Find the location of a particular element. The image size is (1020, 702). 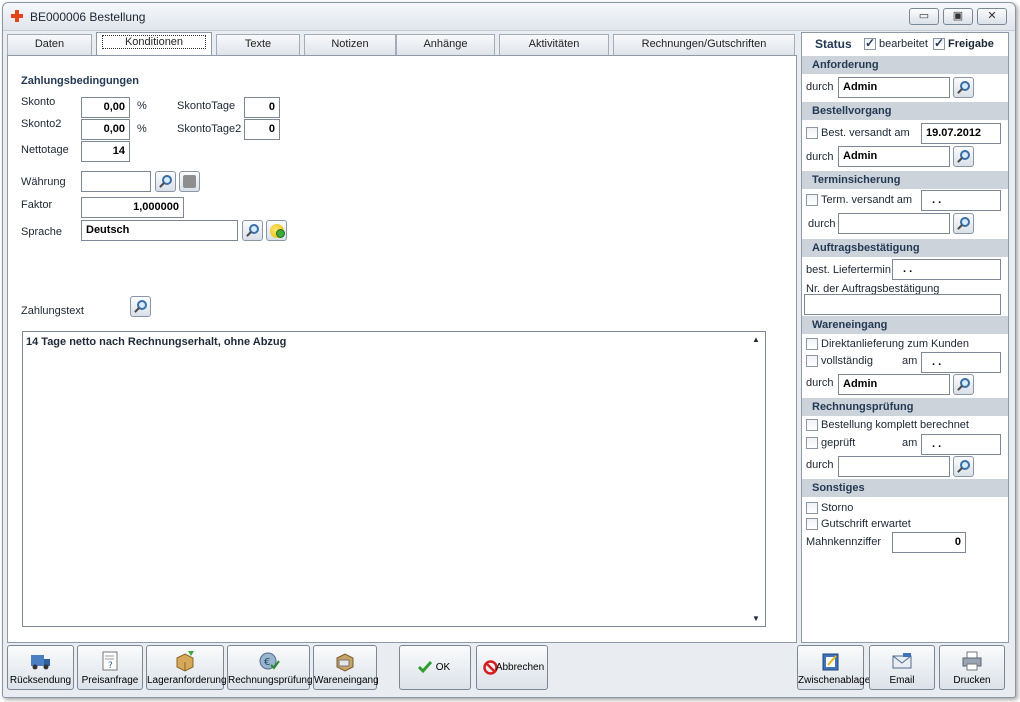

waehrung-clear-button is located at coordinates (189, 181).